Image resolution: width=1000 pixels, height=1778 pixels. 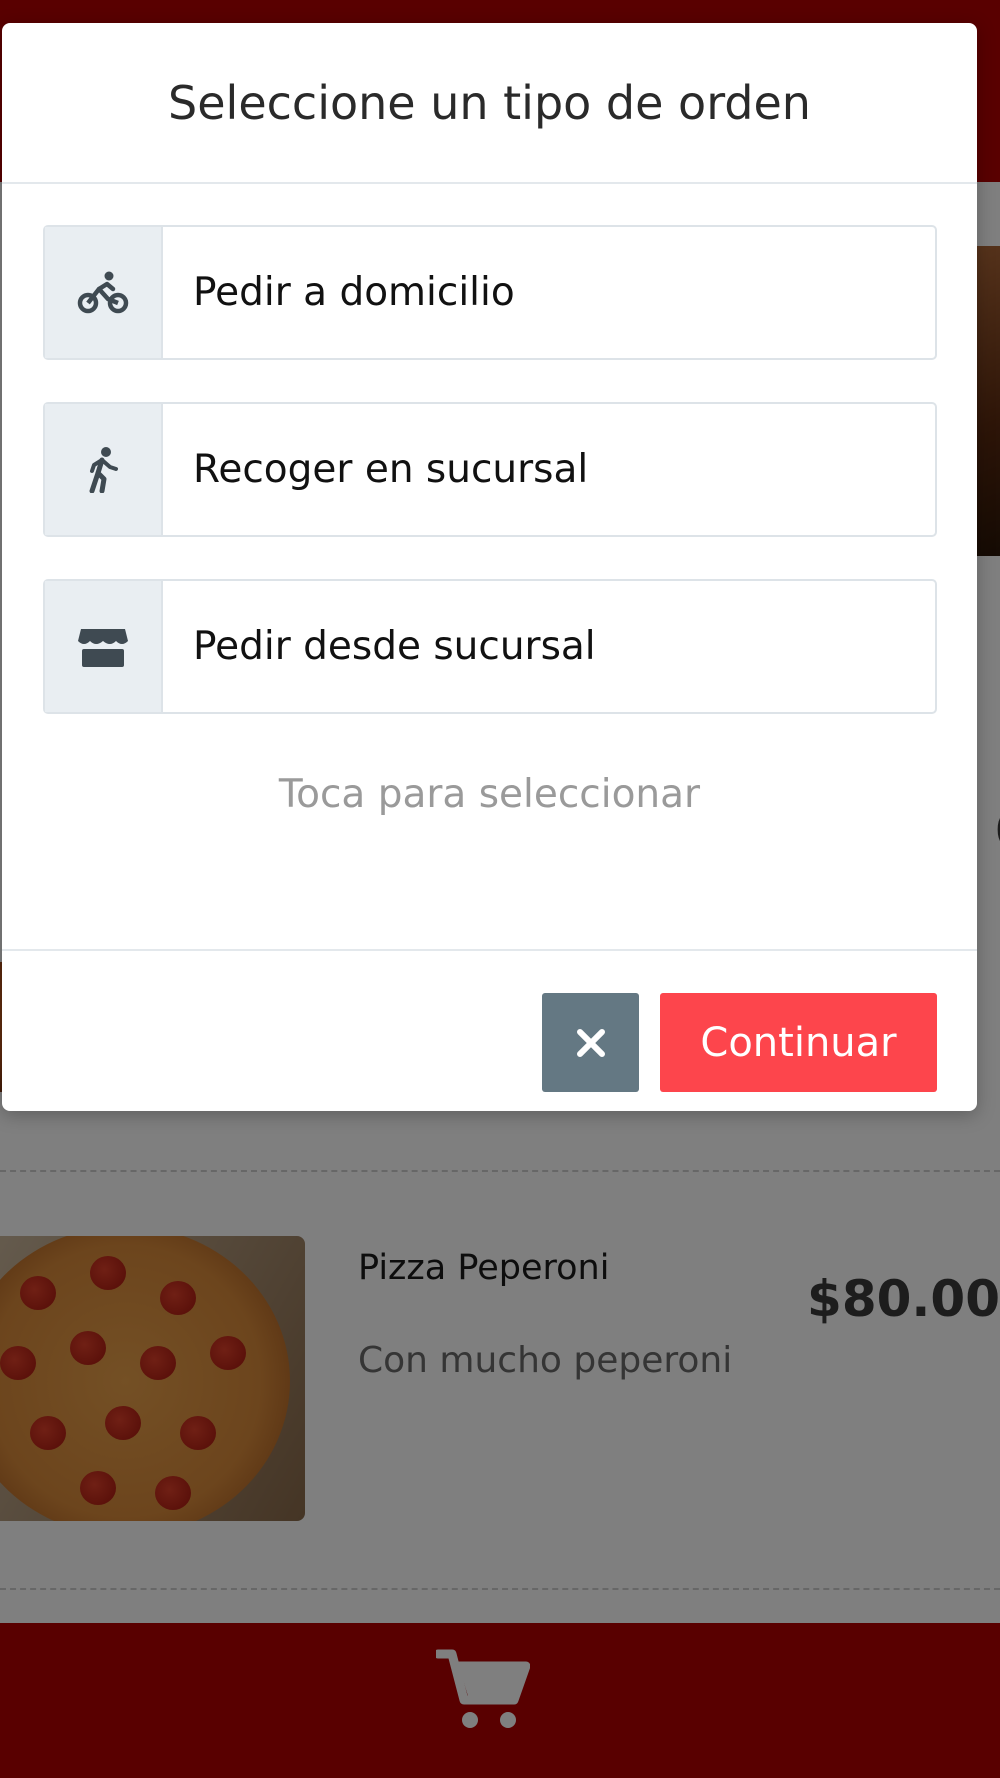 What do you see at coordinates (394, 646) in the screenshot?
I see `option-label: Pedir desde sucursal` at bounding box center [394, 646].